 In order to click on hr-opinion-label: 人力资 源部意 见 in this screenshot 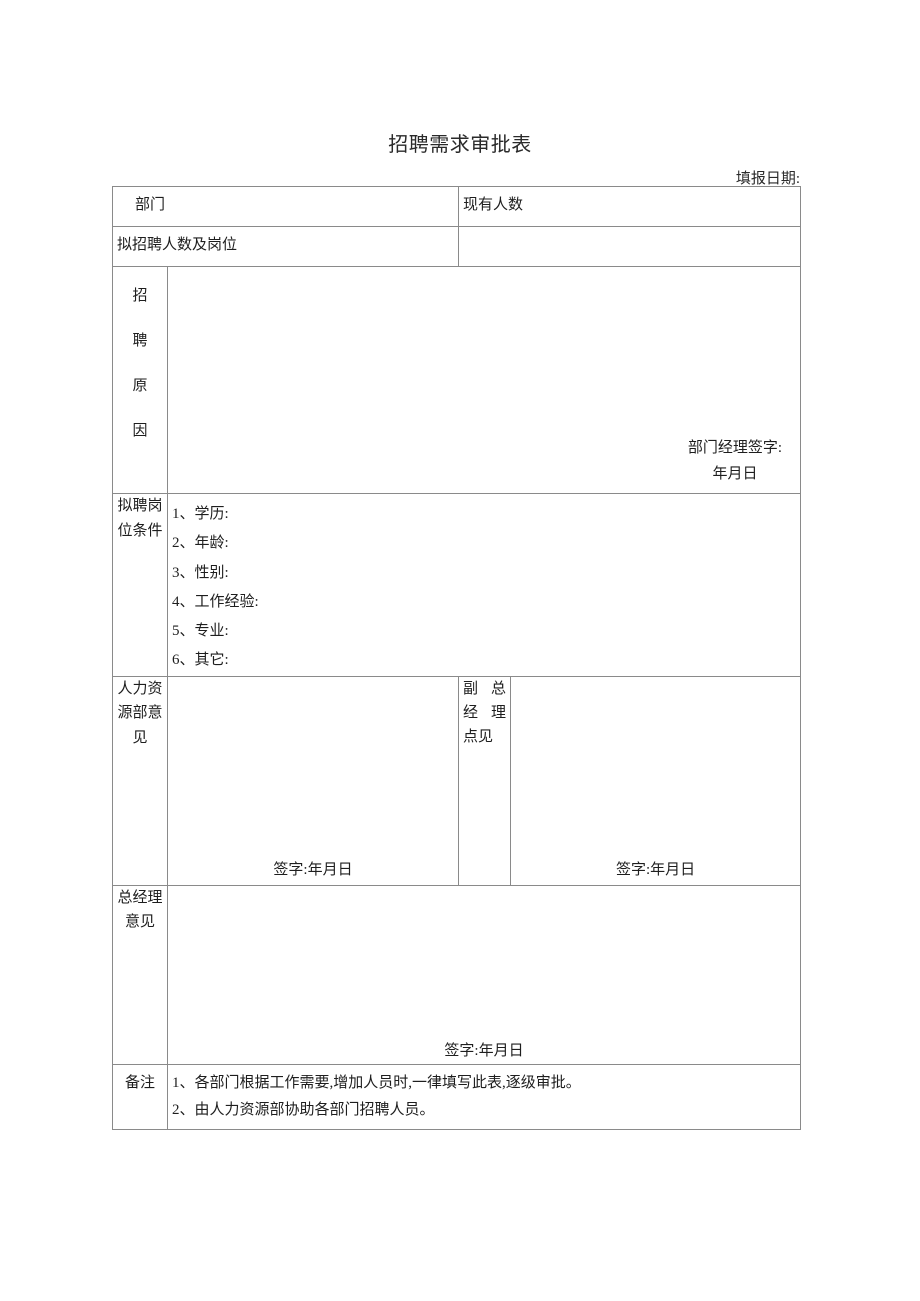, I will do `click(140, 714)`.